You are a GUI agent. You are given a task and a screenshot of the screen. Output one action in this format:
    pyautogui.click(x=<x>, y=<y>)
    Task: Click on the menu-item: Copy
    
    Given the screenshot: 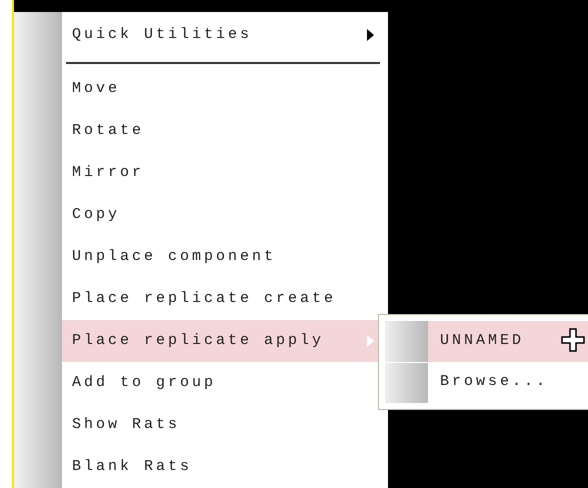 What is the action you would take?
    pyautogui.click(x=225, y=215)
    